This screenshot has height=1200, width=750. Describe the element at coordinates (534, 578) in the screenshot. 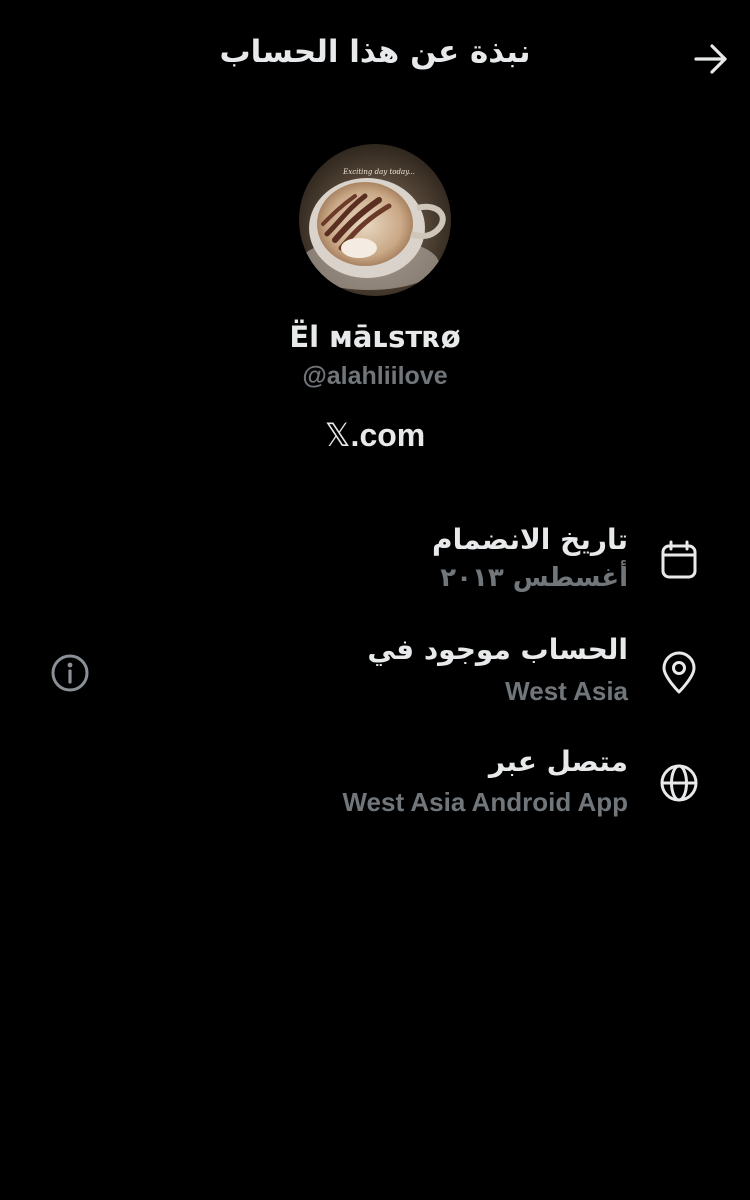

I see `join-date-value: أغسطس ٢٠١٣` at that location.